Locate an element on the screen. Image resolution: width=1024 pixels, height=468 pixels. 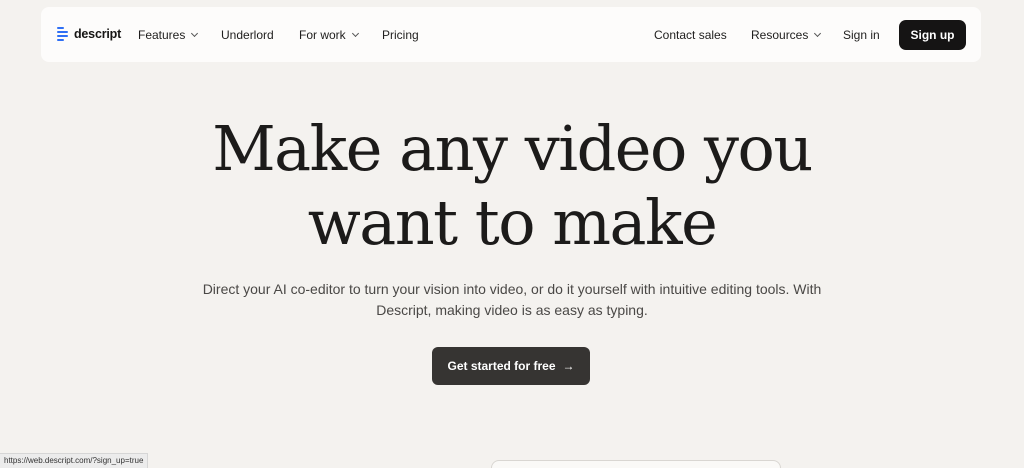
nav-item-label: Contact sales is located at coordinates (690, 34).